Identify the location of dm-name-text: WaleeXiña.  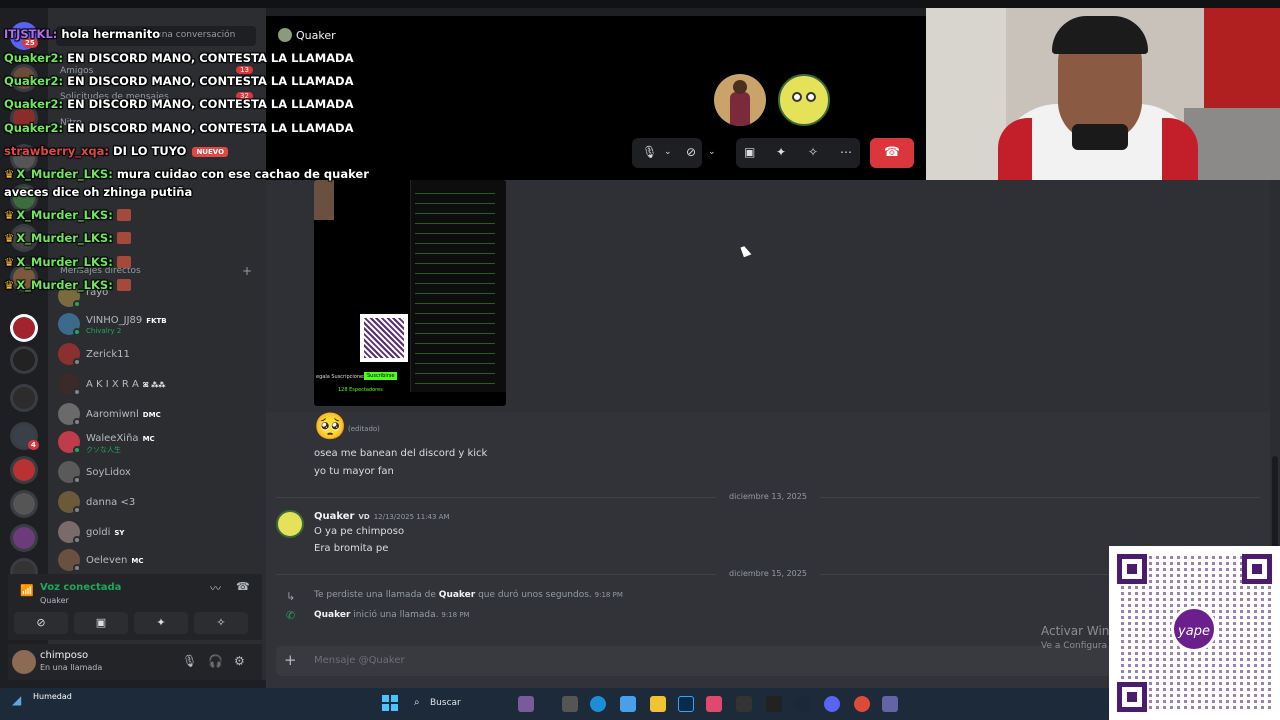
(112, 438).